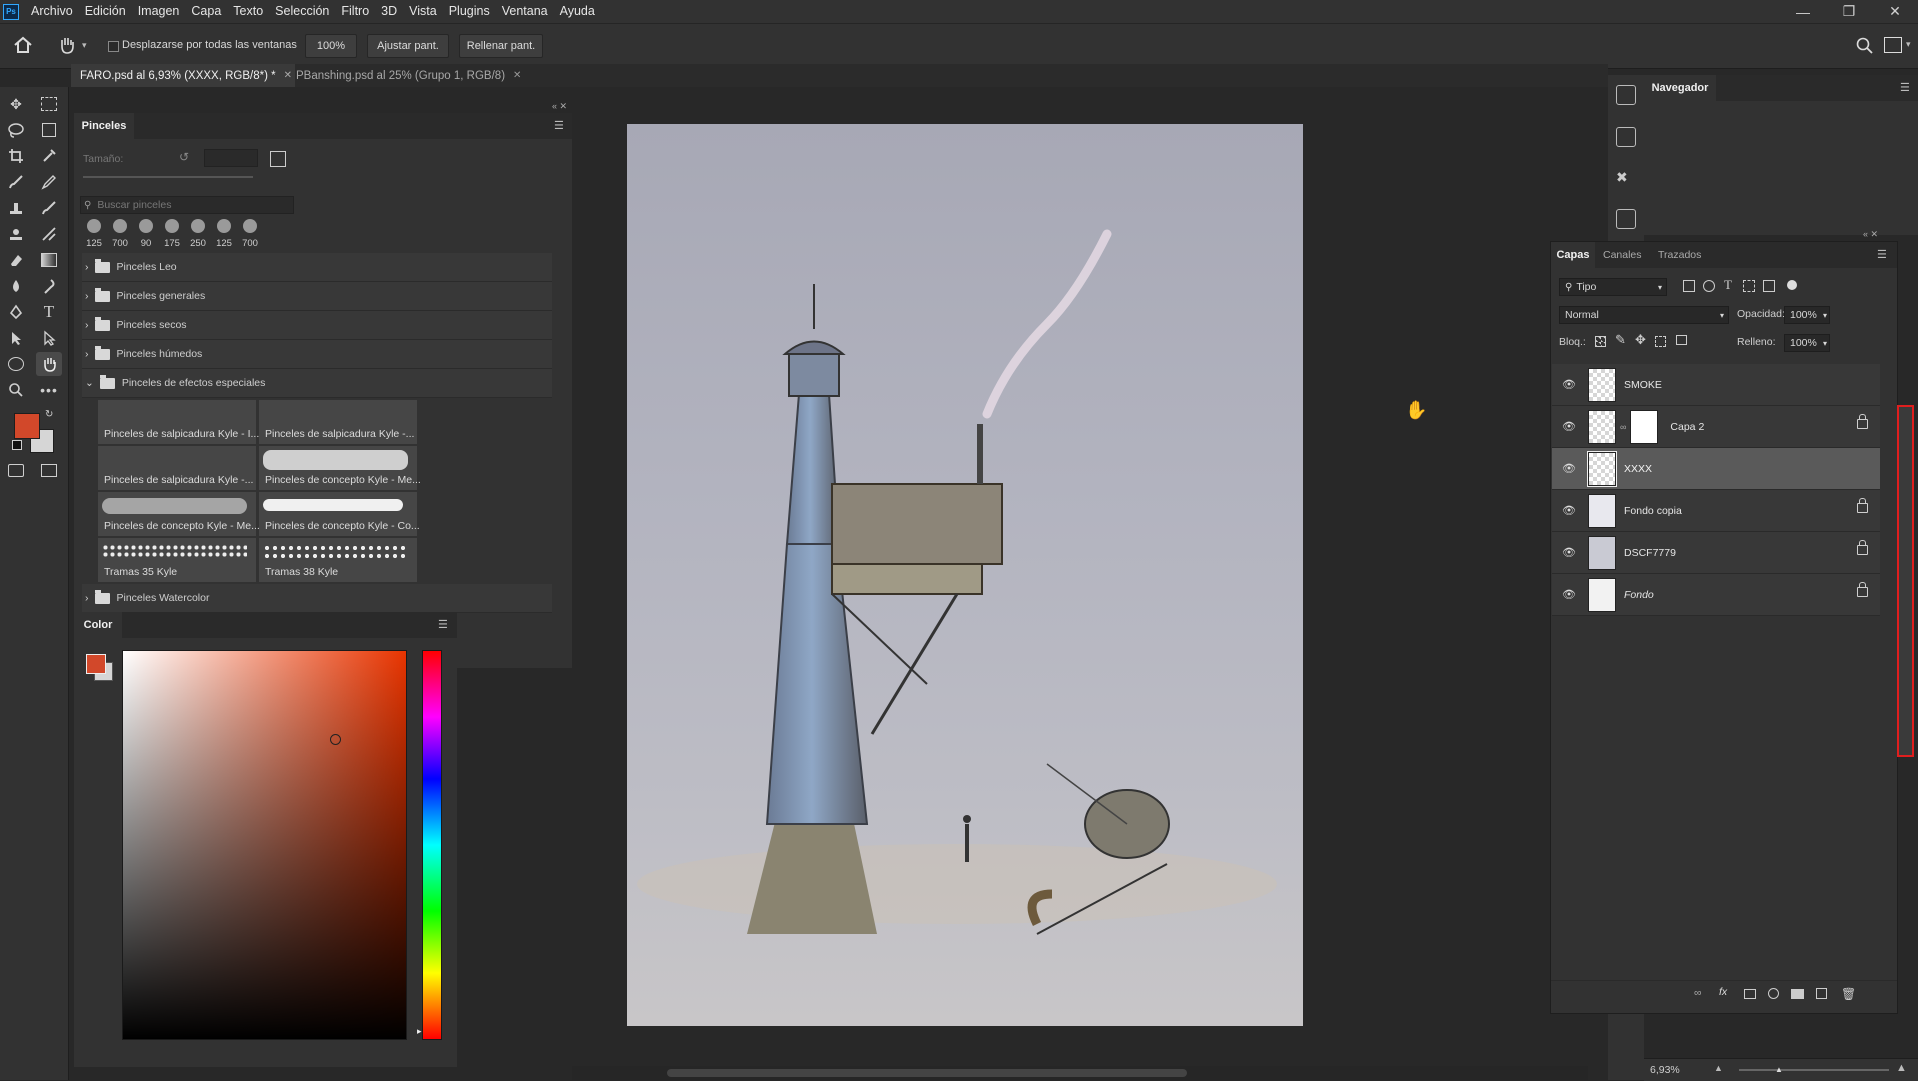  What do you see at coordinates (184, 157) in the screenshot?
I see `reset-size-icon: ↺` at bounding box center [184, 157].